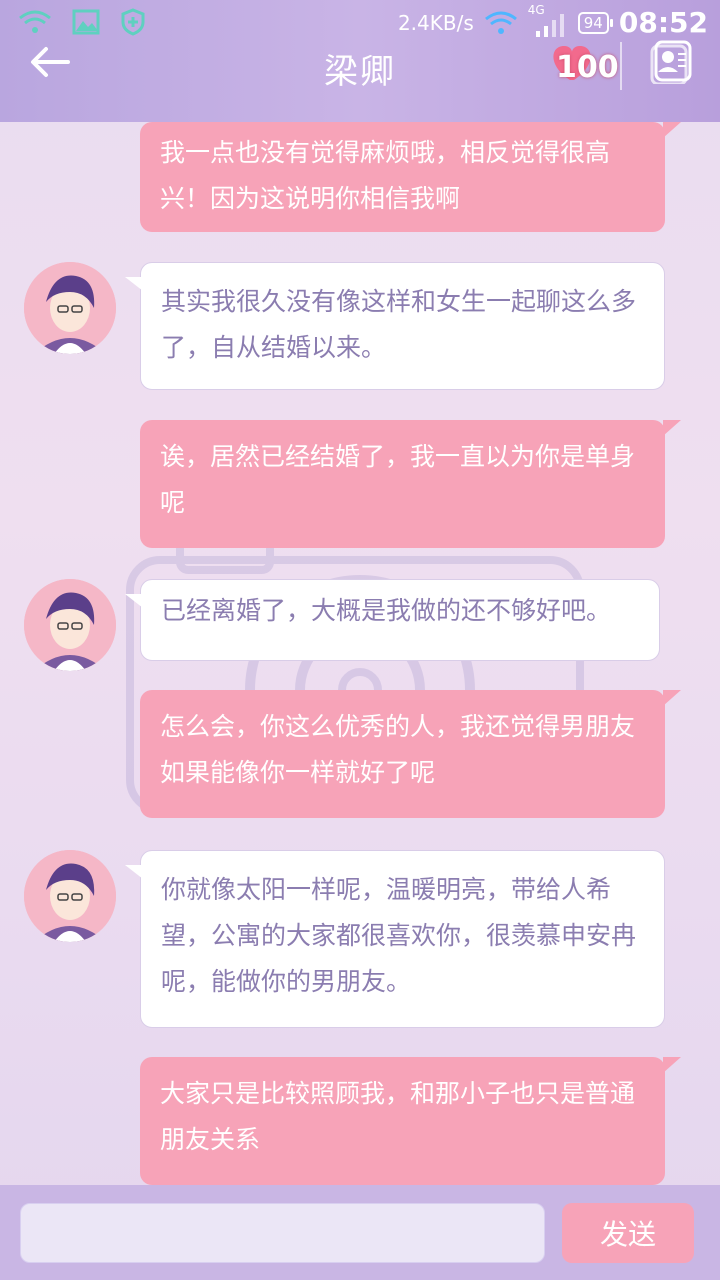 This screenshot has width=720, height=1280. What do you see at coordinates (398, 479) in the screenshot?
I see `message-text: 诶，居然已经结婚了，我一直以为你是单身呢` at bounding box center [398, 479].